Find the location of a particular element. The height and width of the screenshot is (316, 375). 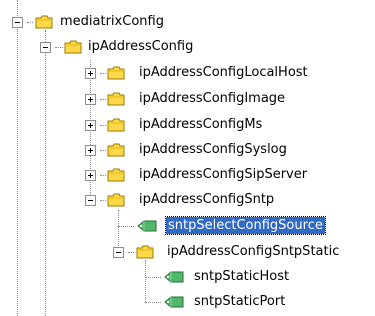

node-label: ipAddressConfig is located at coordinates (141, 46).